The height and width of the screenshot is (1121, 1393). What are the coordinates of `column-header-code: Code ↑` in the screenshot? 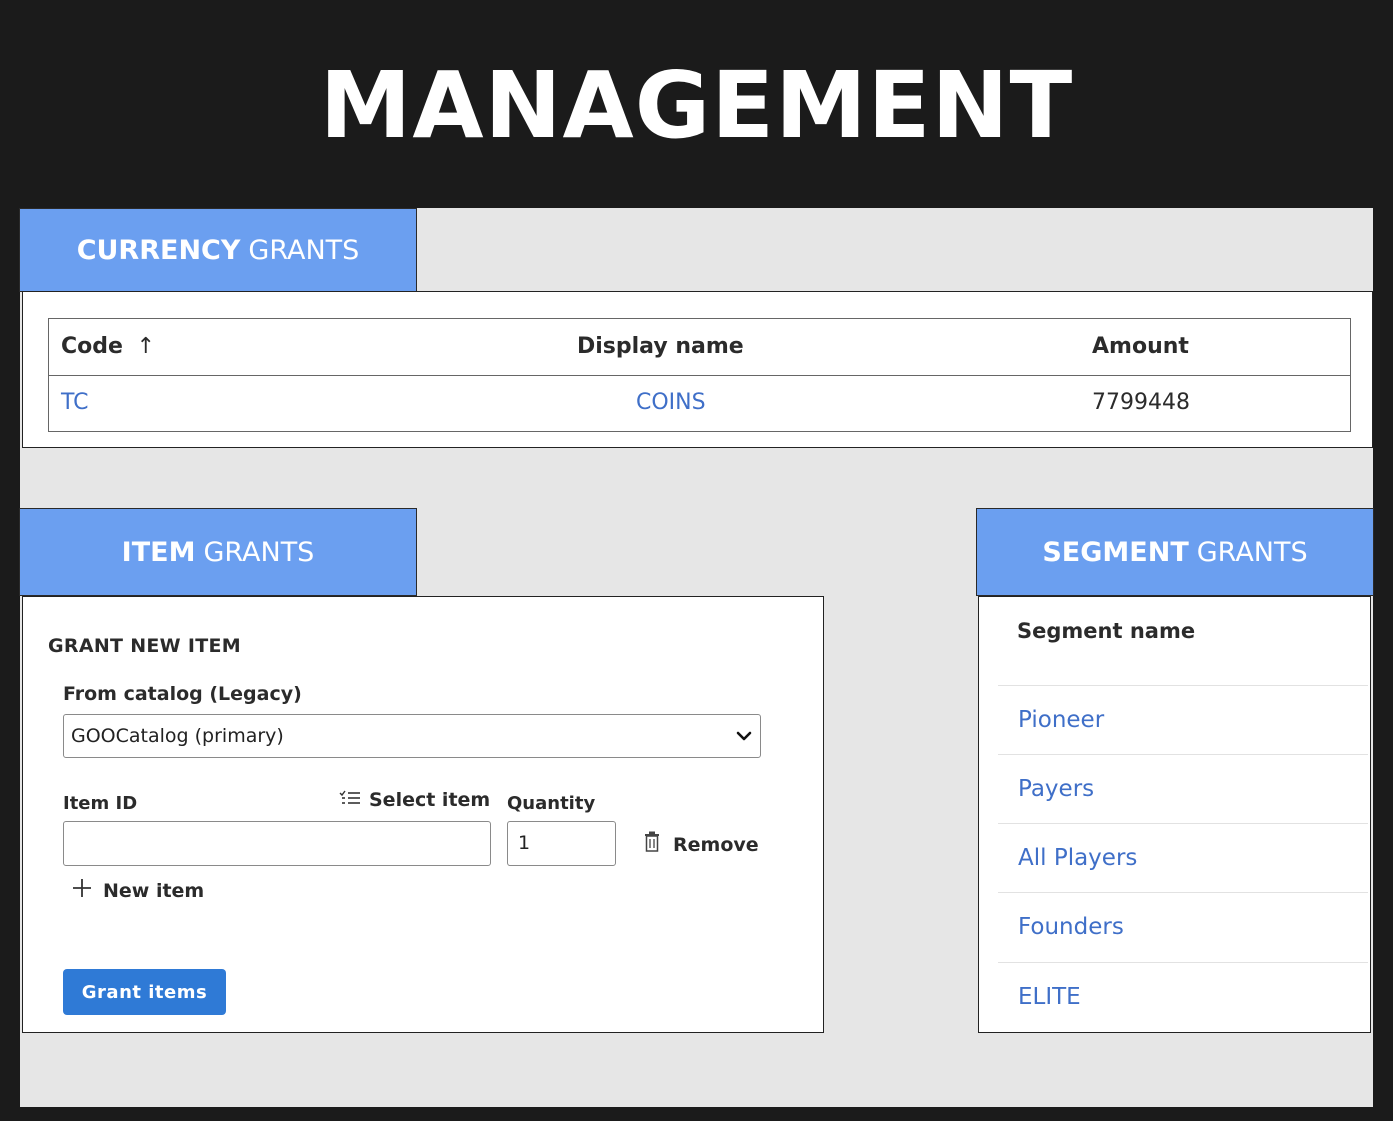 It's located at (108, 347).